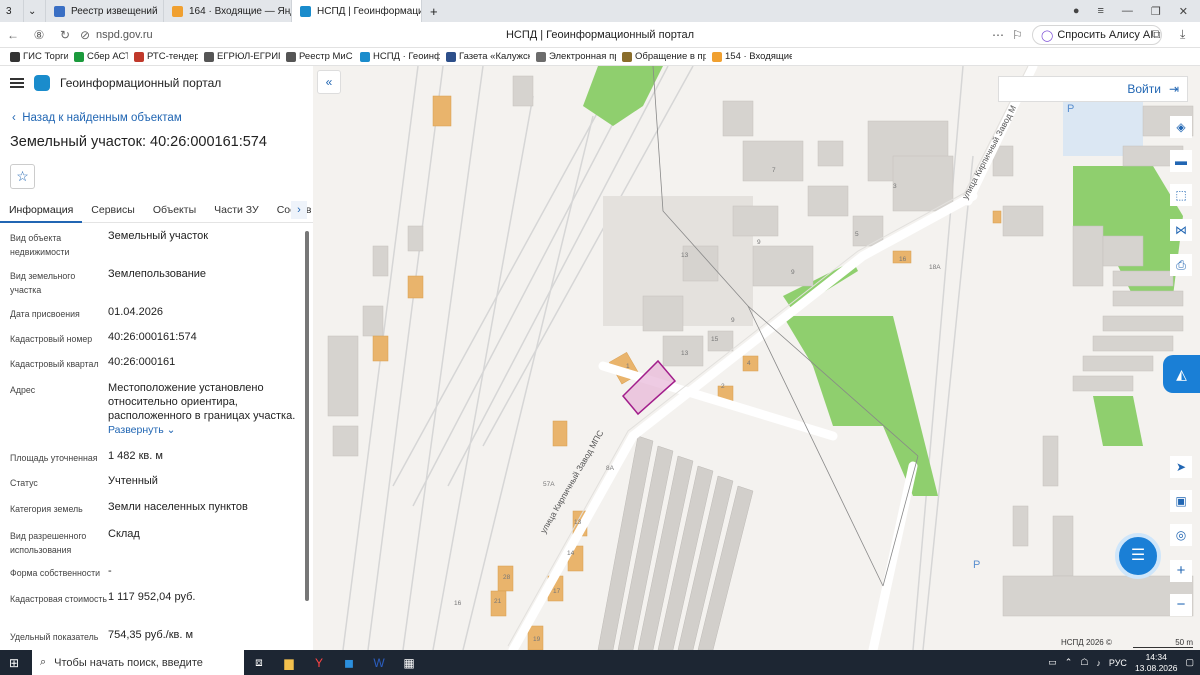 The width and height of the screenshot is (1200, 675). What do you see at coordinates (1181, 161) in the screenshot?
I see `ruler-icon: ▬` at bounding box center [1181, 161].